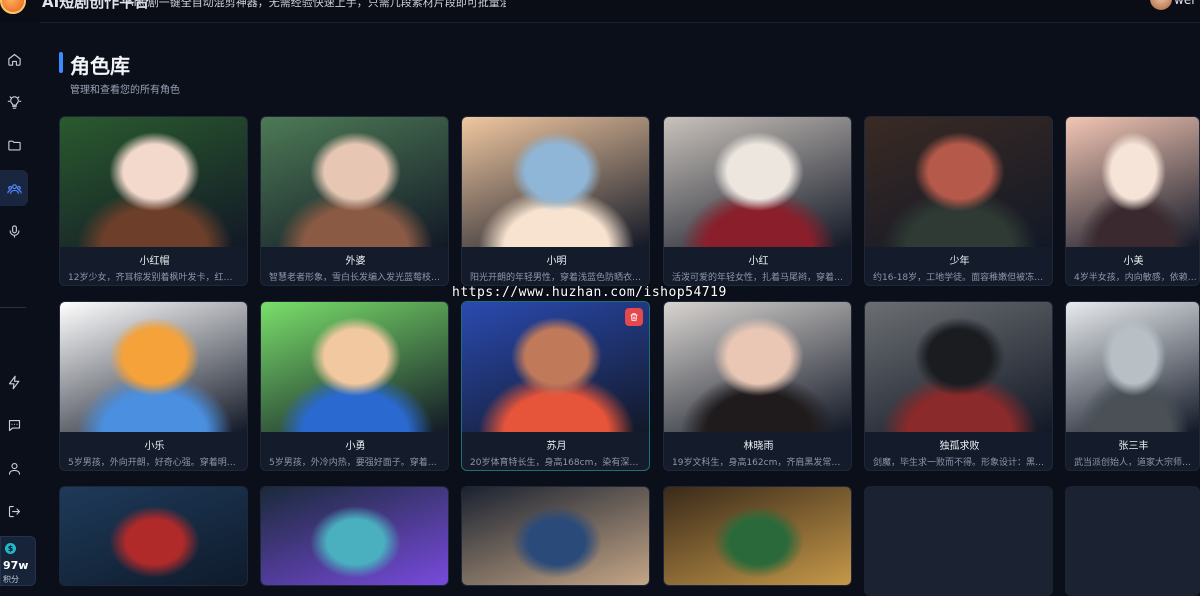 The height and width of the screenshot is (596, 1200). I want to click on watermark: https://www.huzhan.com/ishop54719, so click(589, 292).